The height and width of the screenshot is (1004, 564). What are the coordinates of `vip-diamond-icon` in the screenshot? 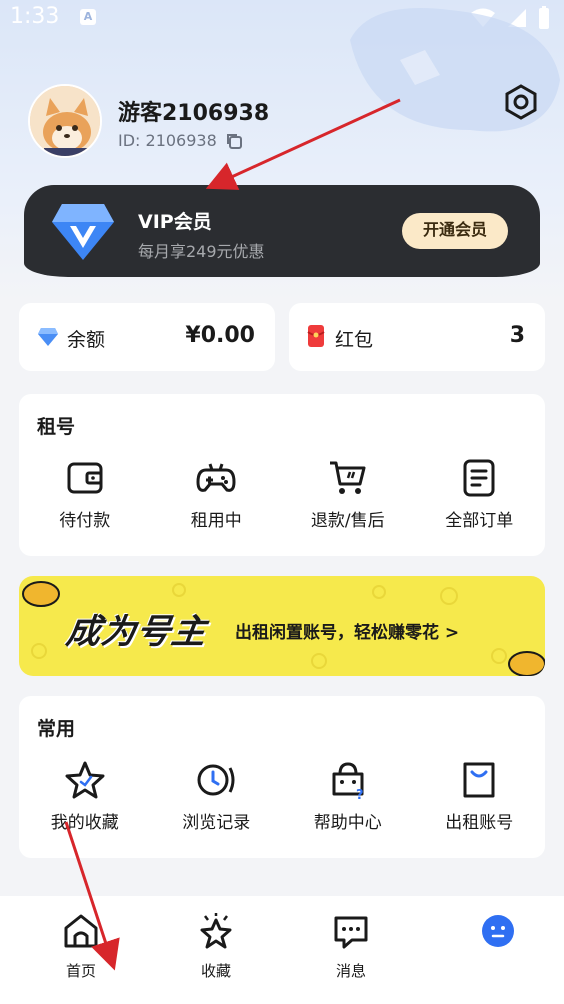 It's located at (83, 232).